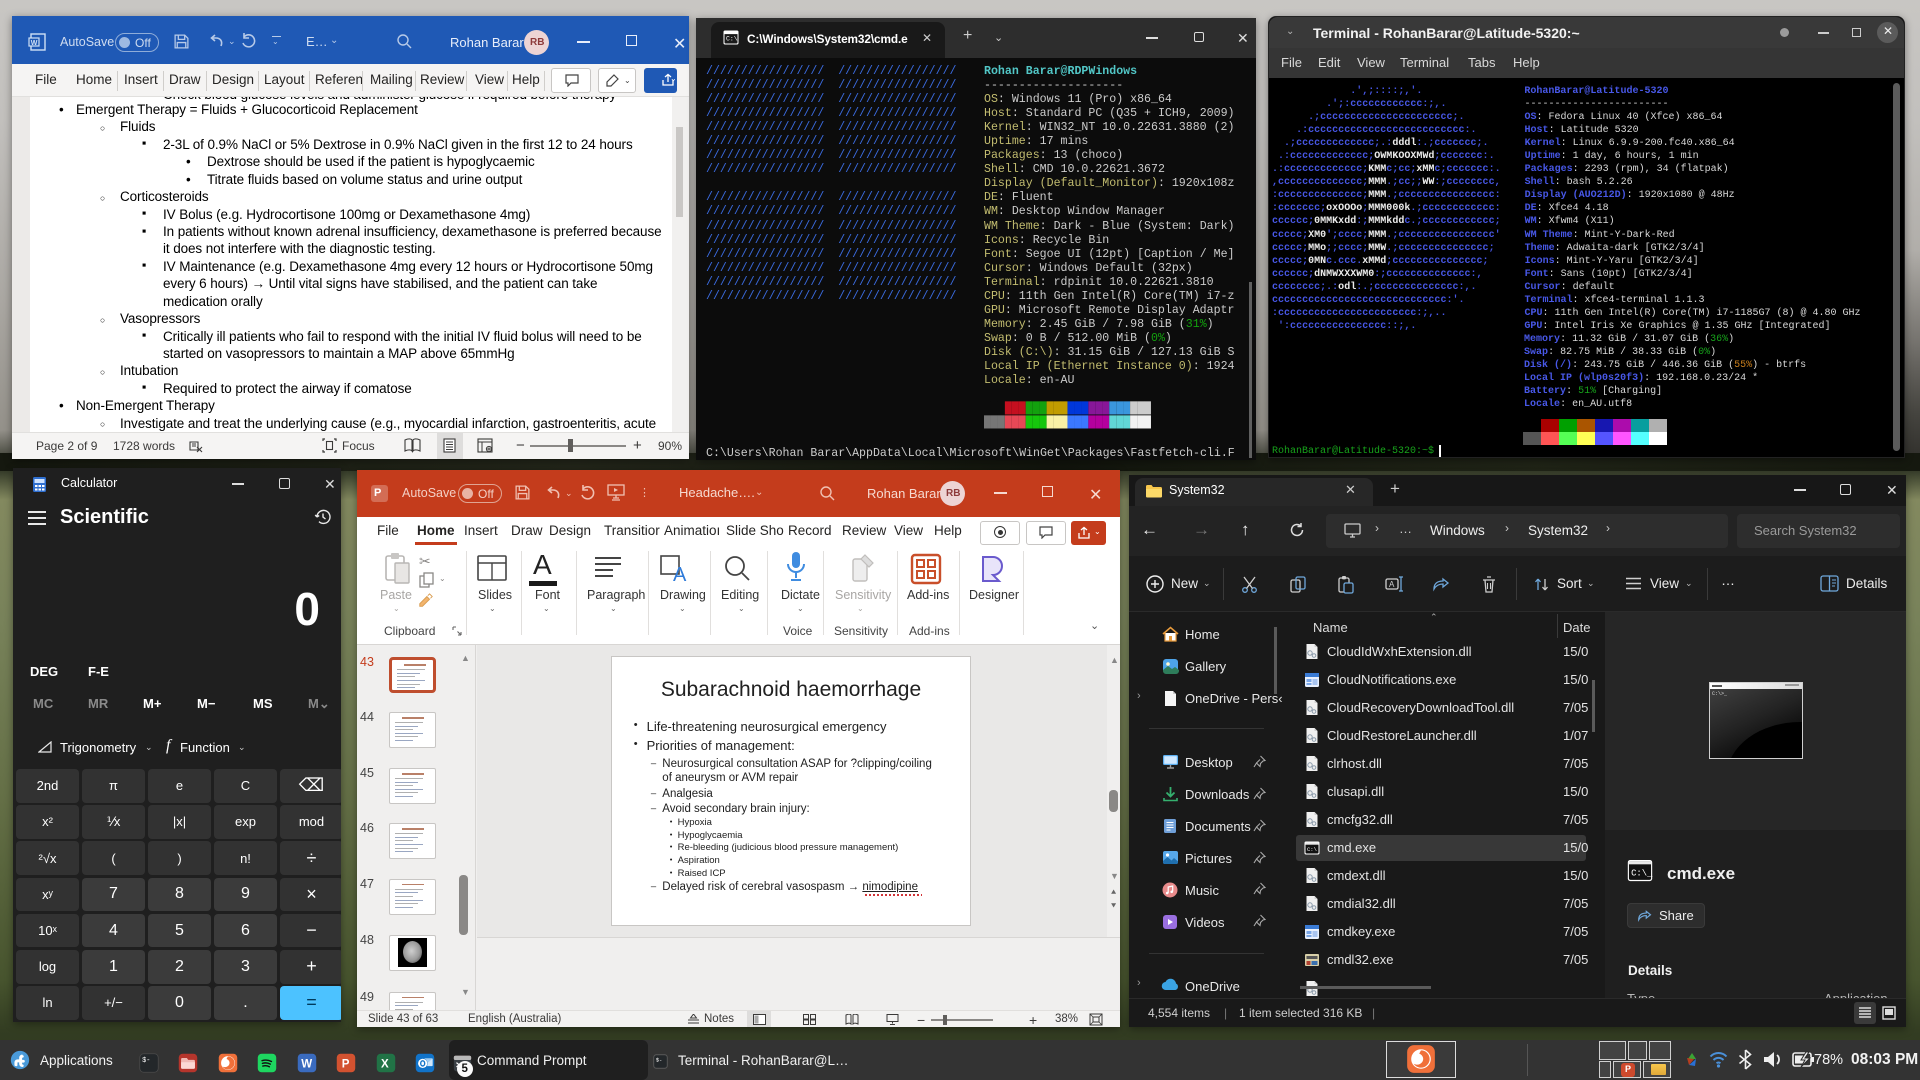 This screenshot has height=1080, width=1920. What do you see at coordinates (385, 1065) in the screenshot?
I see `svg-text: X` at bounding box center [385, 1065].